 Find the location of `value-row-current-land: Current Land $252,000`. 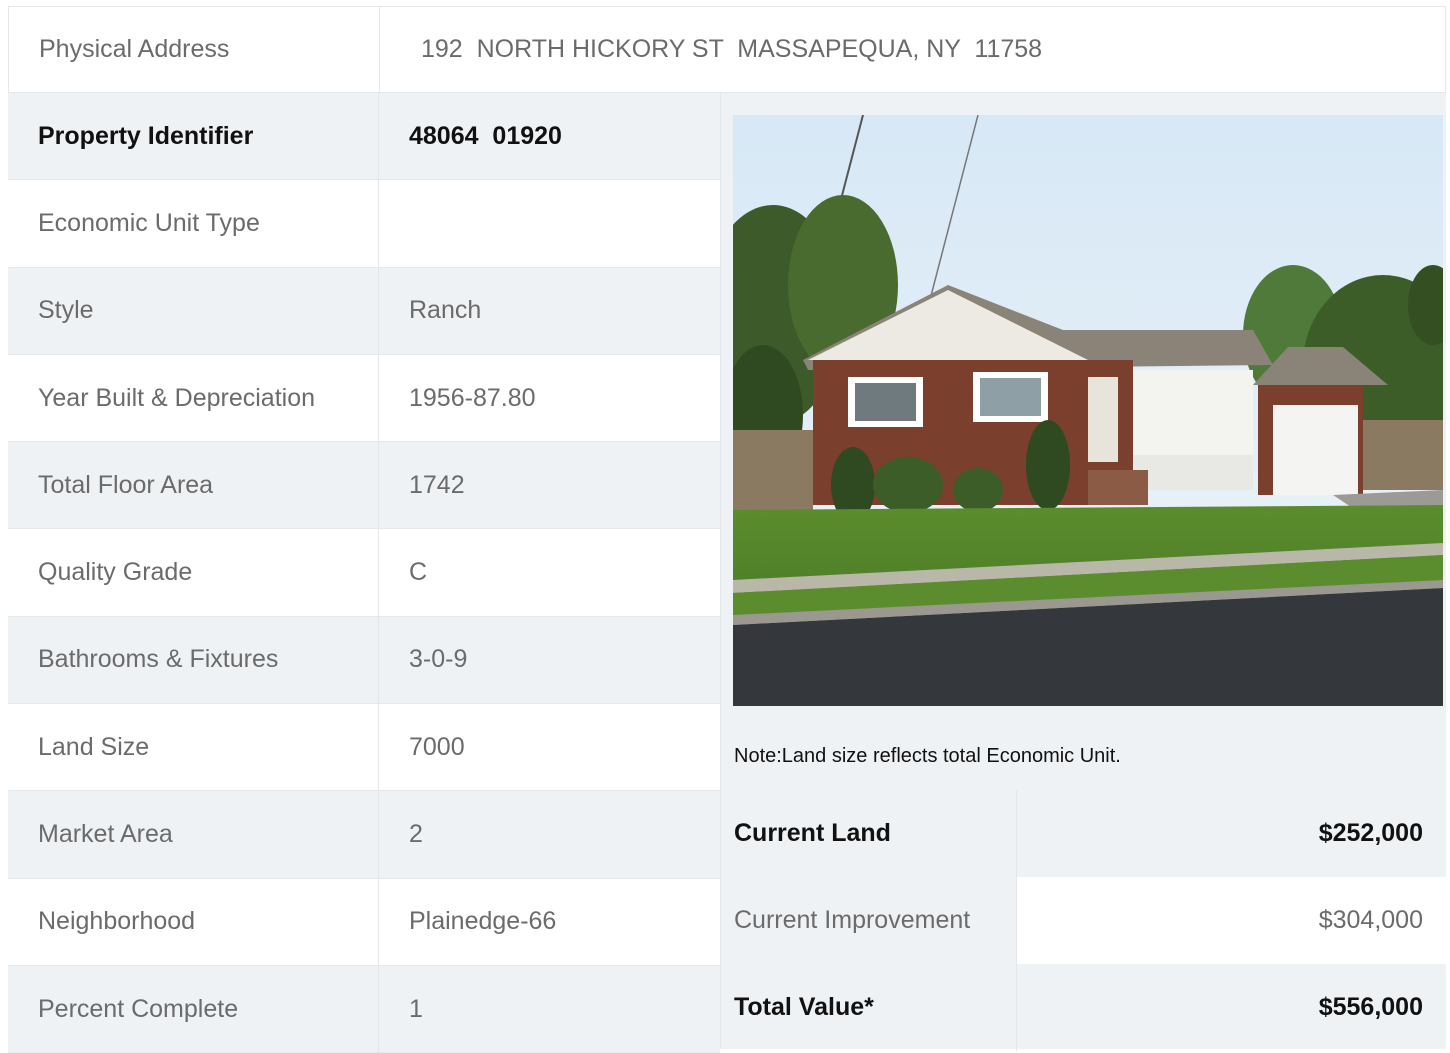

value-row-current-land: Current Land $252,000 is located at coordinates (1084, 833).